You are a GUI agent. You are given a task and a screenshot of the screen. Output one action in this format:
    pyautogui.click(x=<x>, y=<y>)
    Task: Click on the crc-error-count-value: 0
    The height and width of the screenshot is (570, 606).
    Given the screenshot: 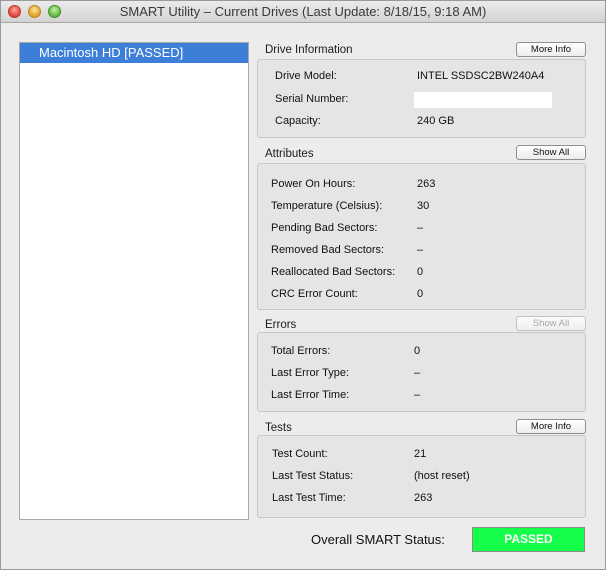 What is the action you would take?
    pyautogui.click(x=420, y=294)
    